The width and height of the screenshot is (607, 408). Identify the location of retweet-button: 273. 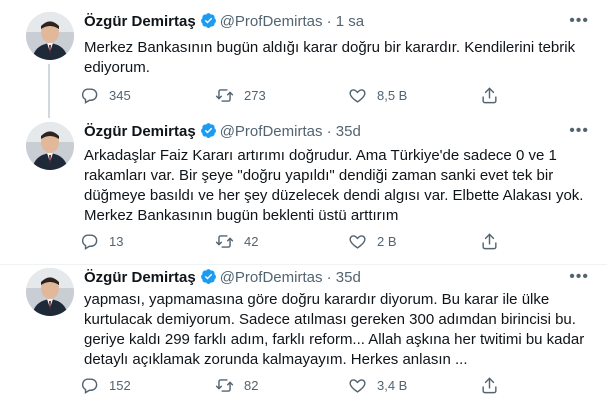
(240, 95).